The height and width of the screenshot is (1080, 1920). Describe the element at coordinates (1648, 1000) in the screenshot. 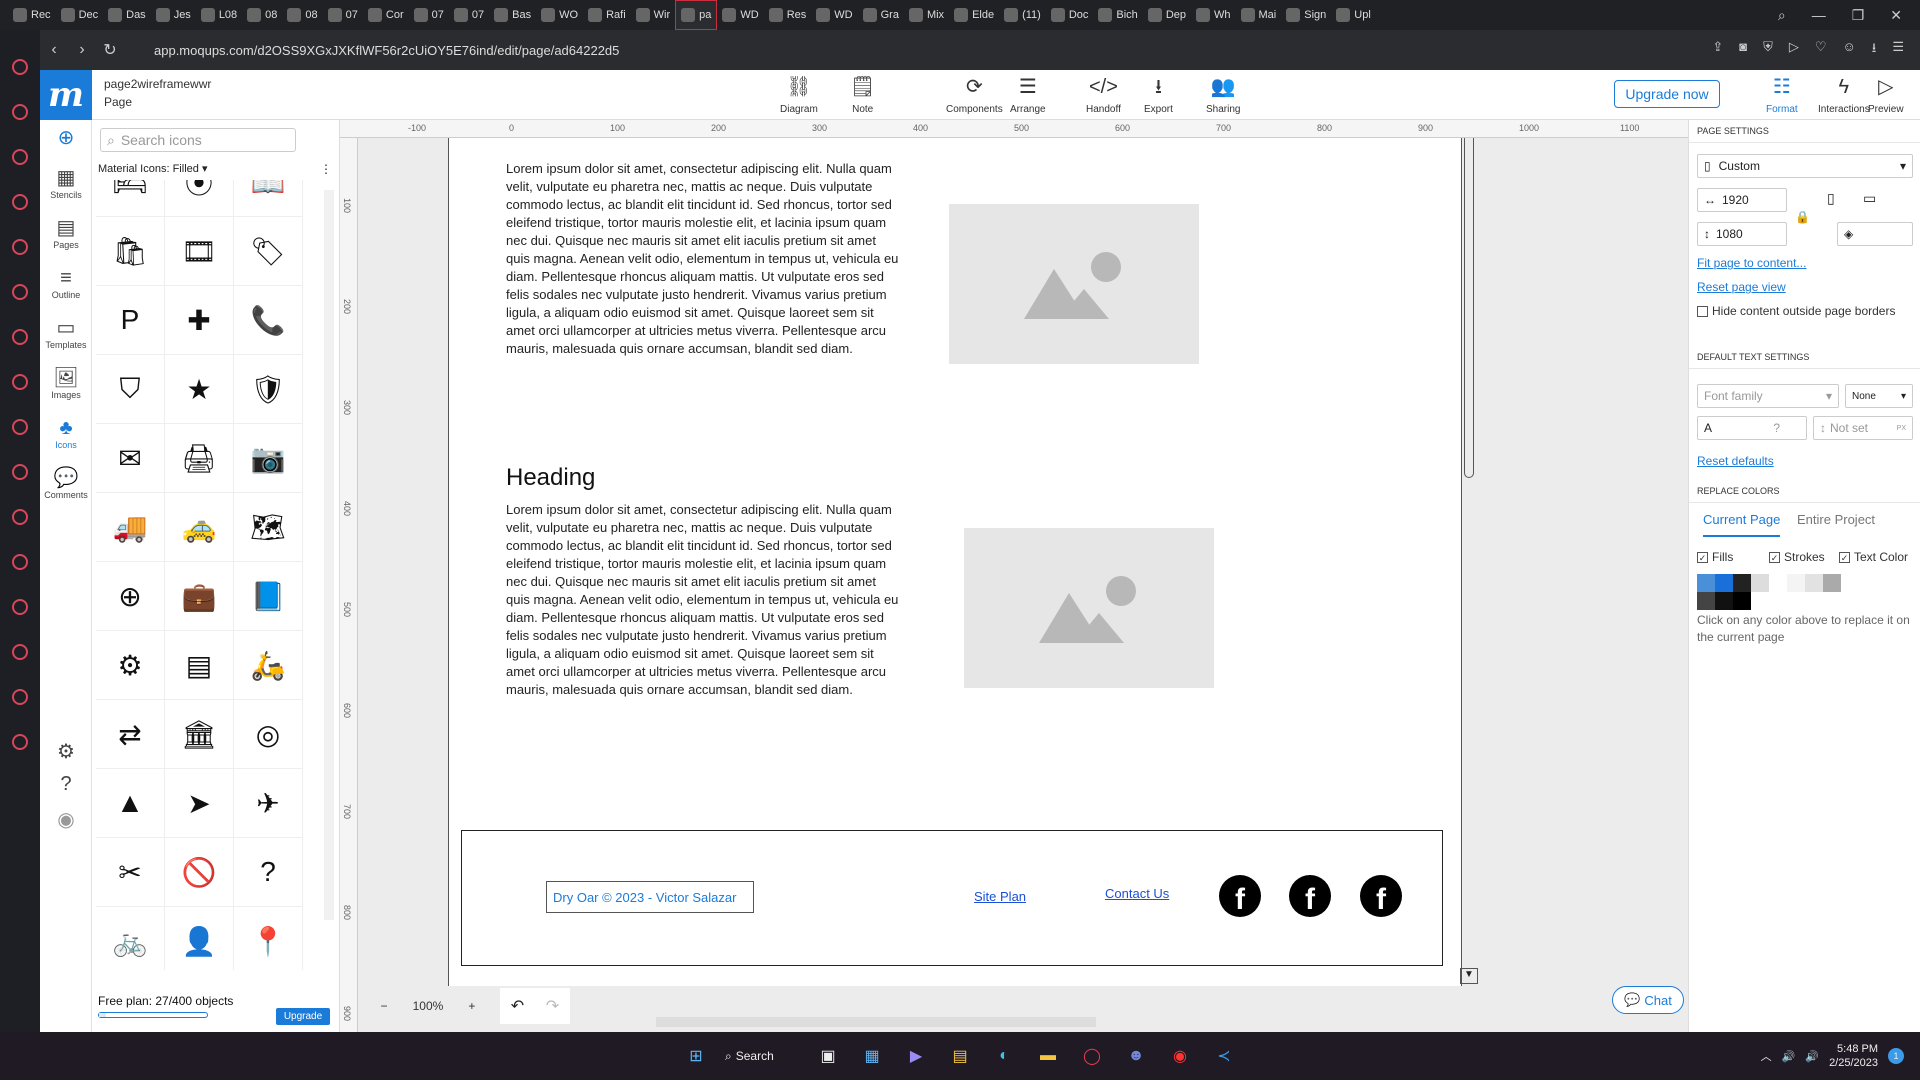

I see `chat-button: 💬 Chat` at that location.